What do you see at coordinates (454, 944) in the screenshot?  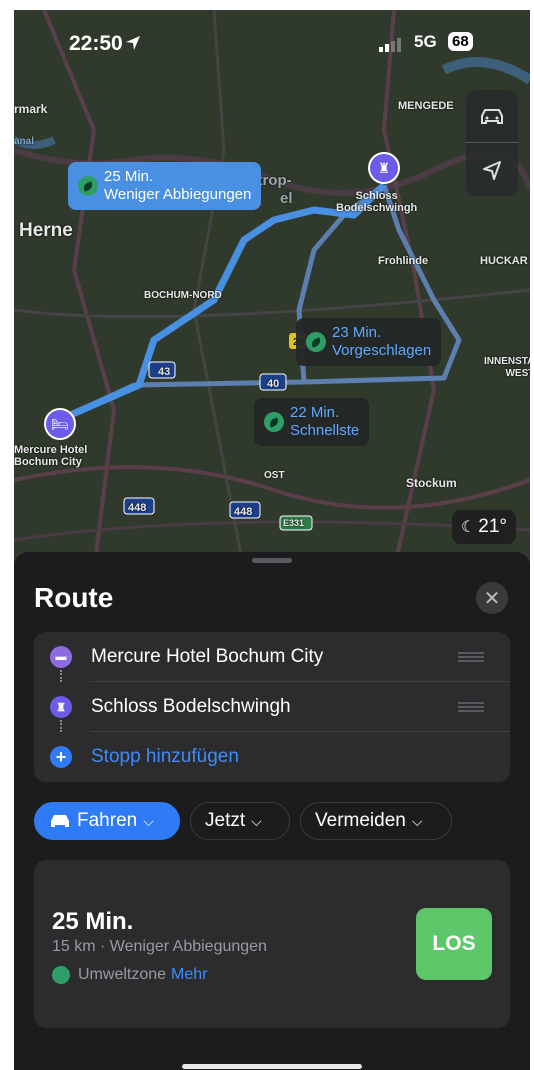 I see `go-button: LOS` at bounding box center [454, 944].